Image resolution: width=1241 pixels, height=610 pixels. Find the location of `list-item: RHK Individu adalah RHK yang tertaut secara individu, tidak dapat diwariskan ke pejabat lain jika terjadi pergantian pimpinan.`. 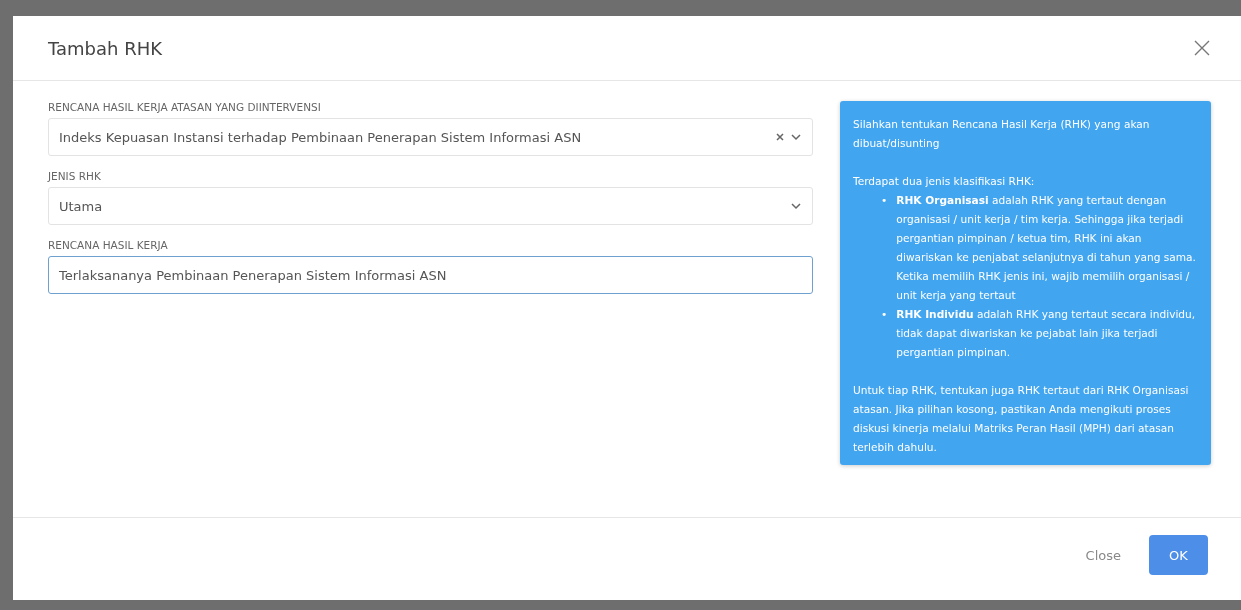

list-item: RHK Individu adalah RHK yang tertaut secara individu, tidak dapat diwariskan ke pejabat lain jika terjadi pergantian pimpinan. is located at coordinates (1046, 333).